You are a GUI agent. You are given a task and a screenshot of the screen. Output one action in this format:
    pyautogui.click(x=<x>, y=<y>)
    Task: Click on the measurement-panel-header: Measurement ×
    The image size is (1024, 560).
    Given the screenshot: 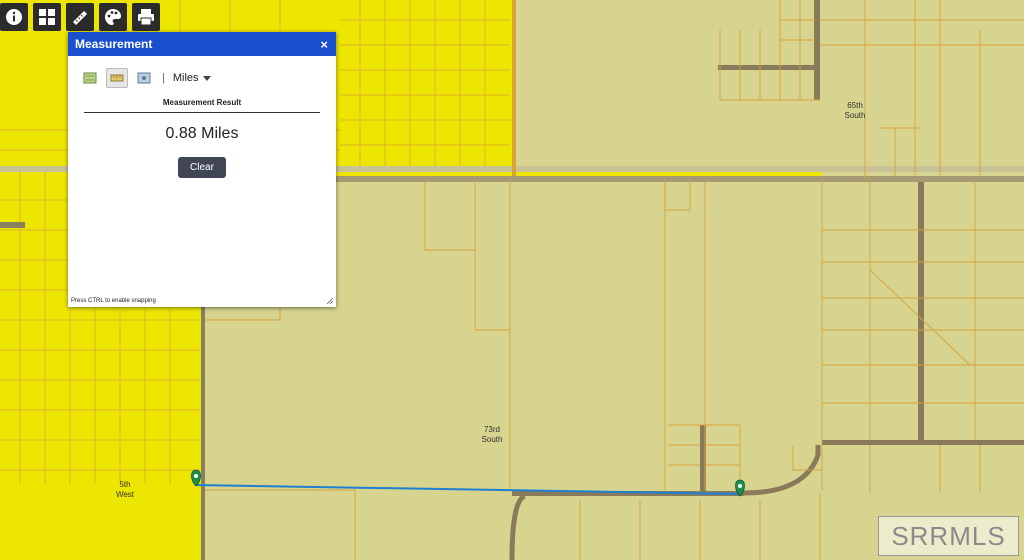 What is the action you would take?
    pyautogui.click(x=202, y=44)
    